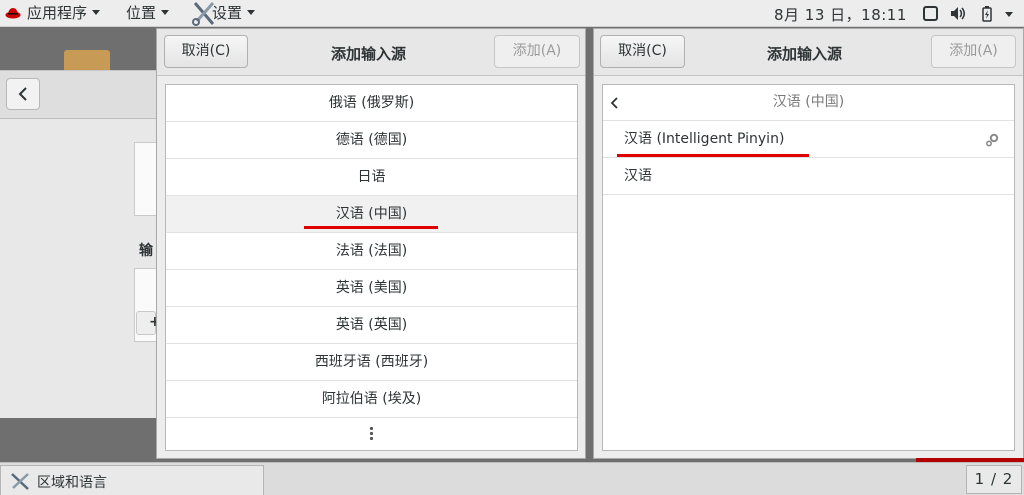 This screenshot has height=495, width=1024. What do you see at coordinates (141, 13) in the screenshot?
I see `places-menu-label: 位置` at bounding box center [141, 13].